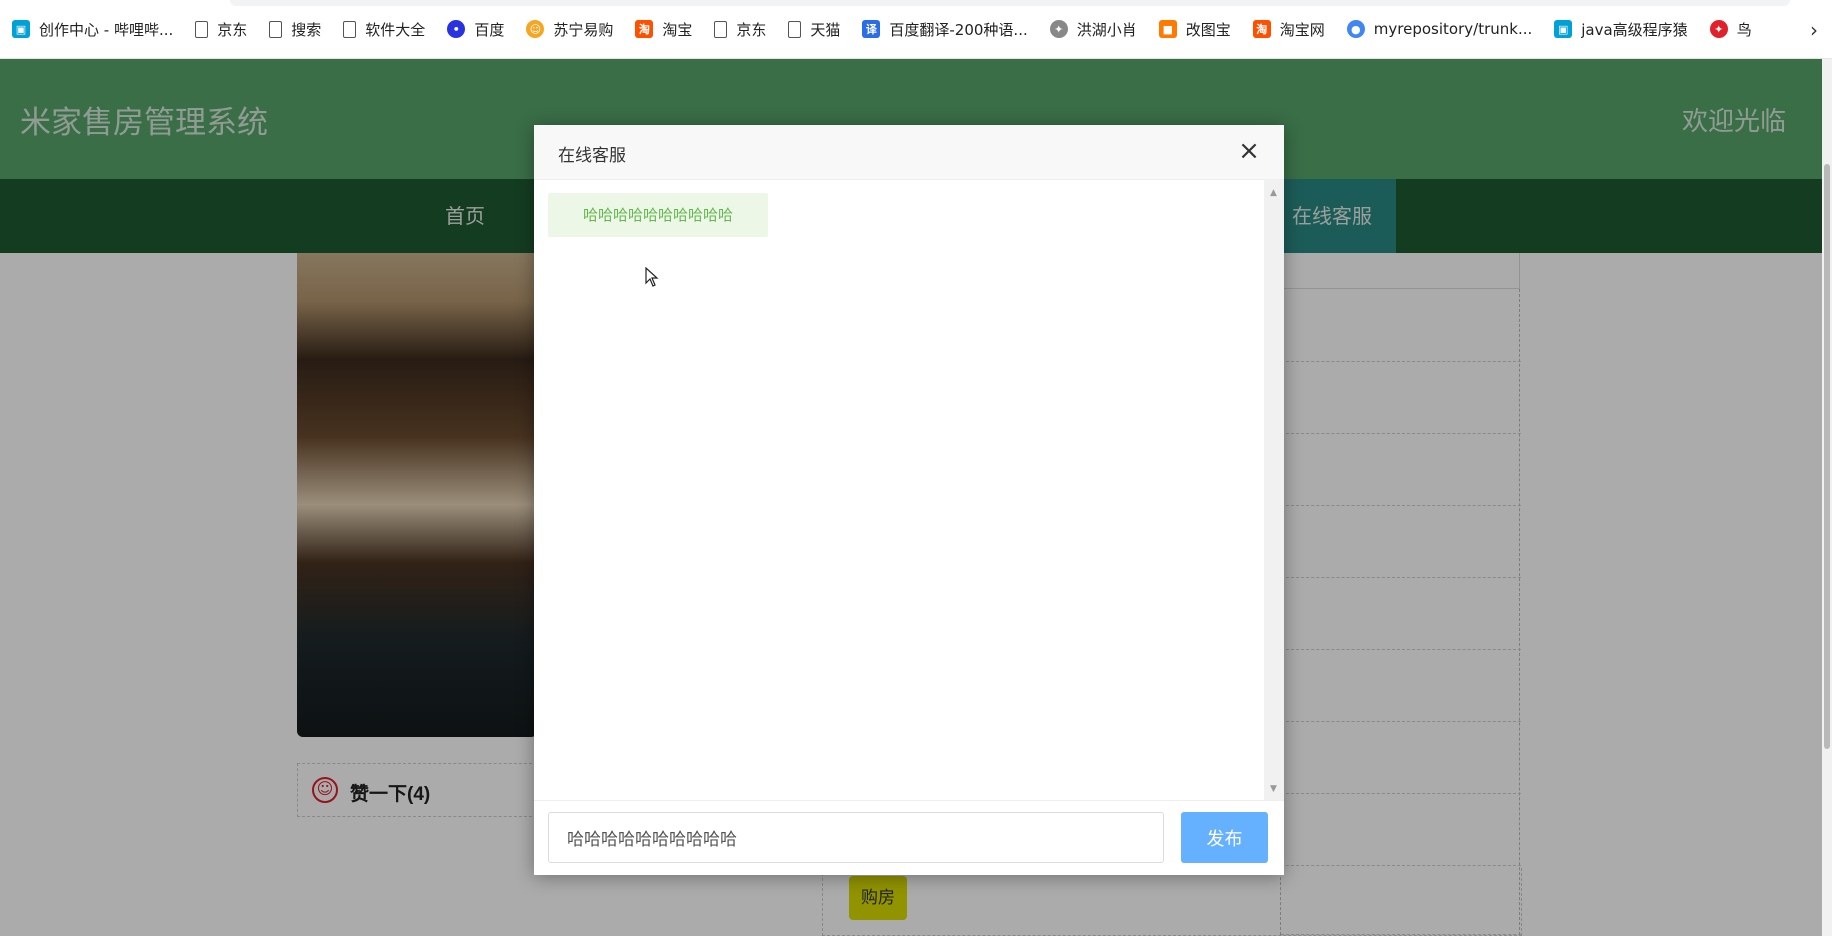 This screenshot has width=1832, height=936. Describe the element at coordinates (909, 152) in the screenshot. I see `dialog-header: 在线客服 ×` at that location.